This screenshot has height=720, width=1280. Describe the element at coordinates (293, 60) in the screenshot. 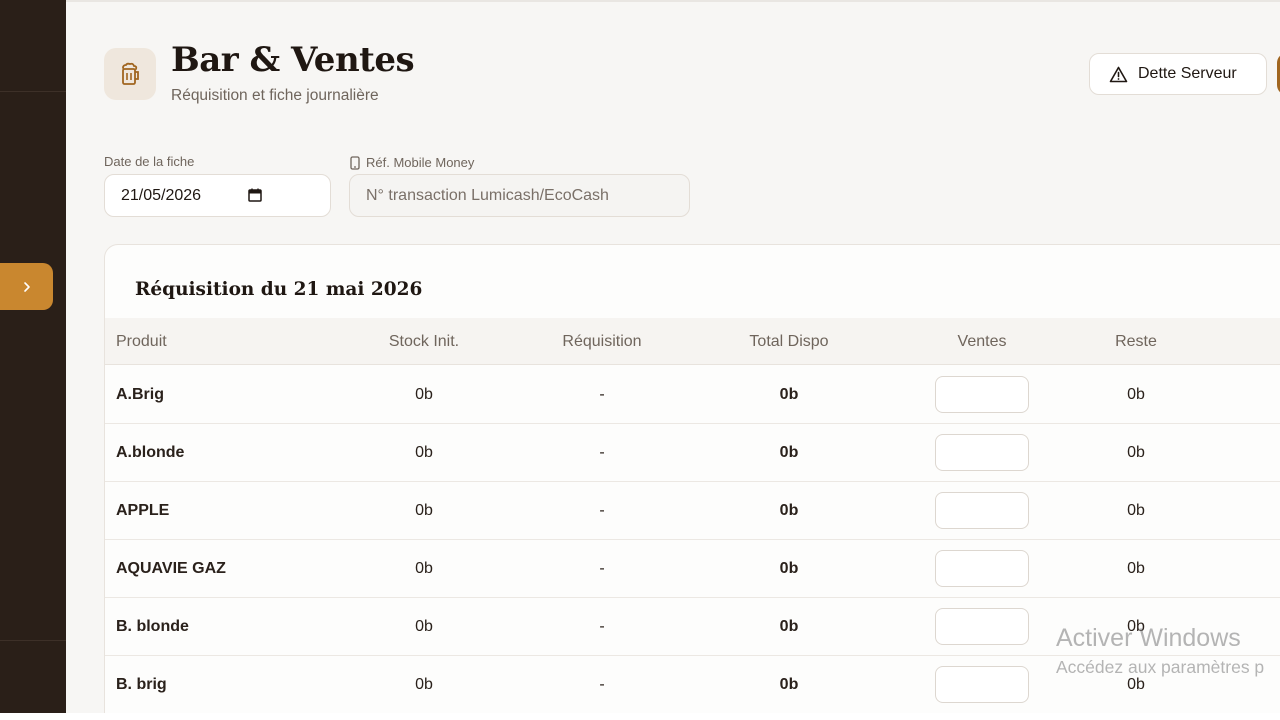

I see `page-title: Bar & Ventes` at that location.